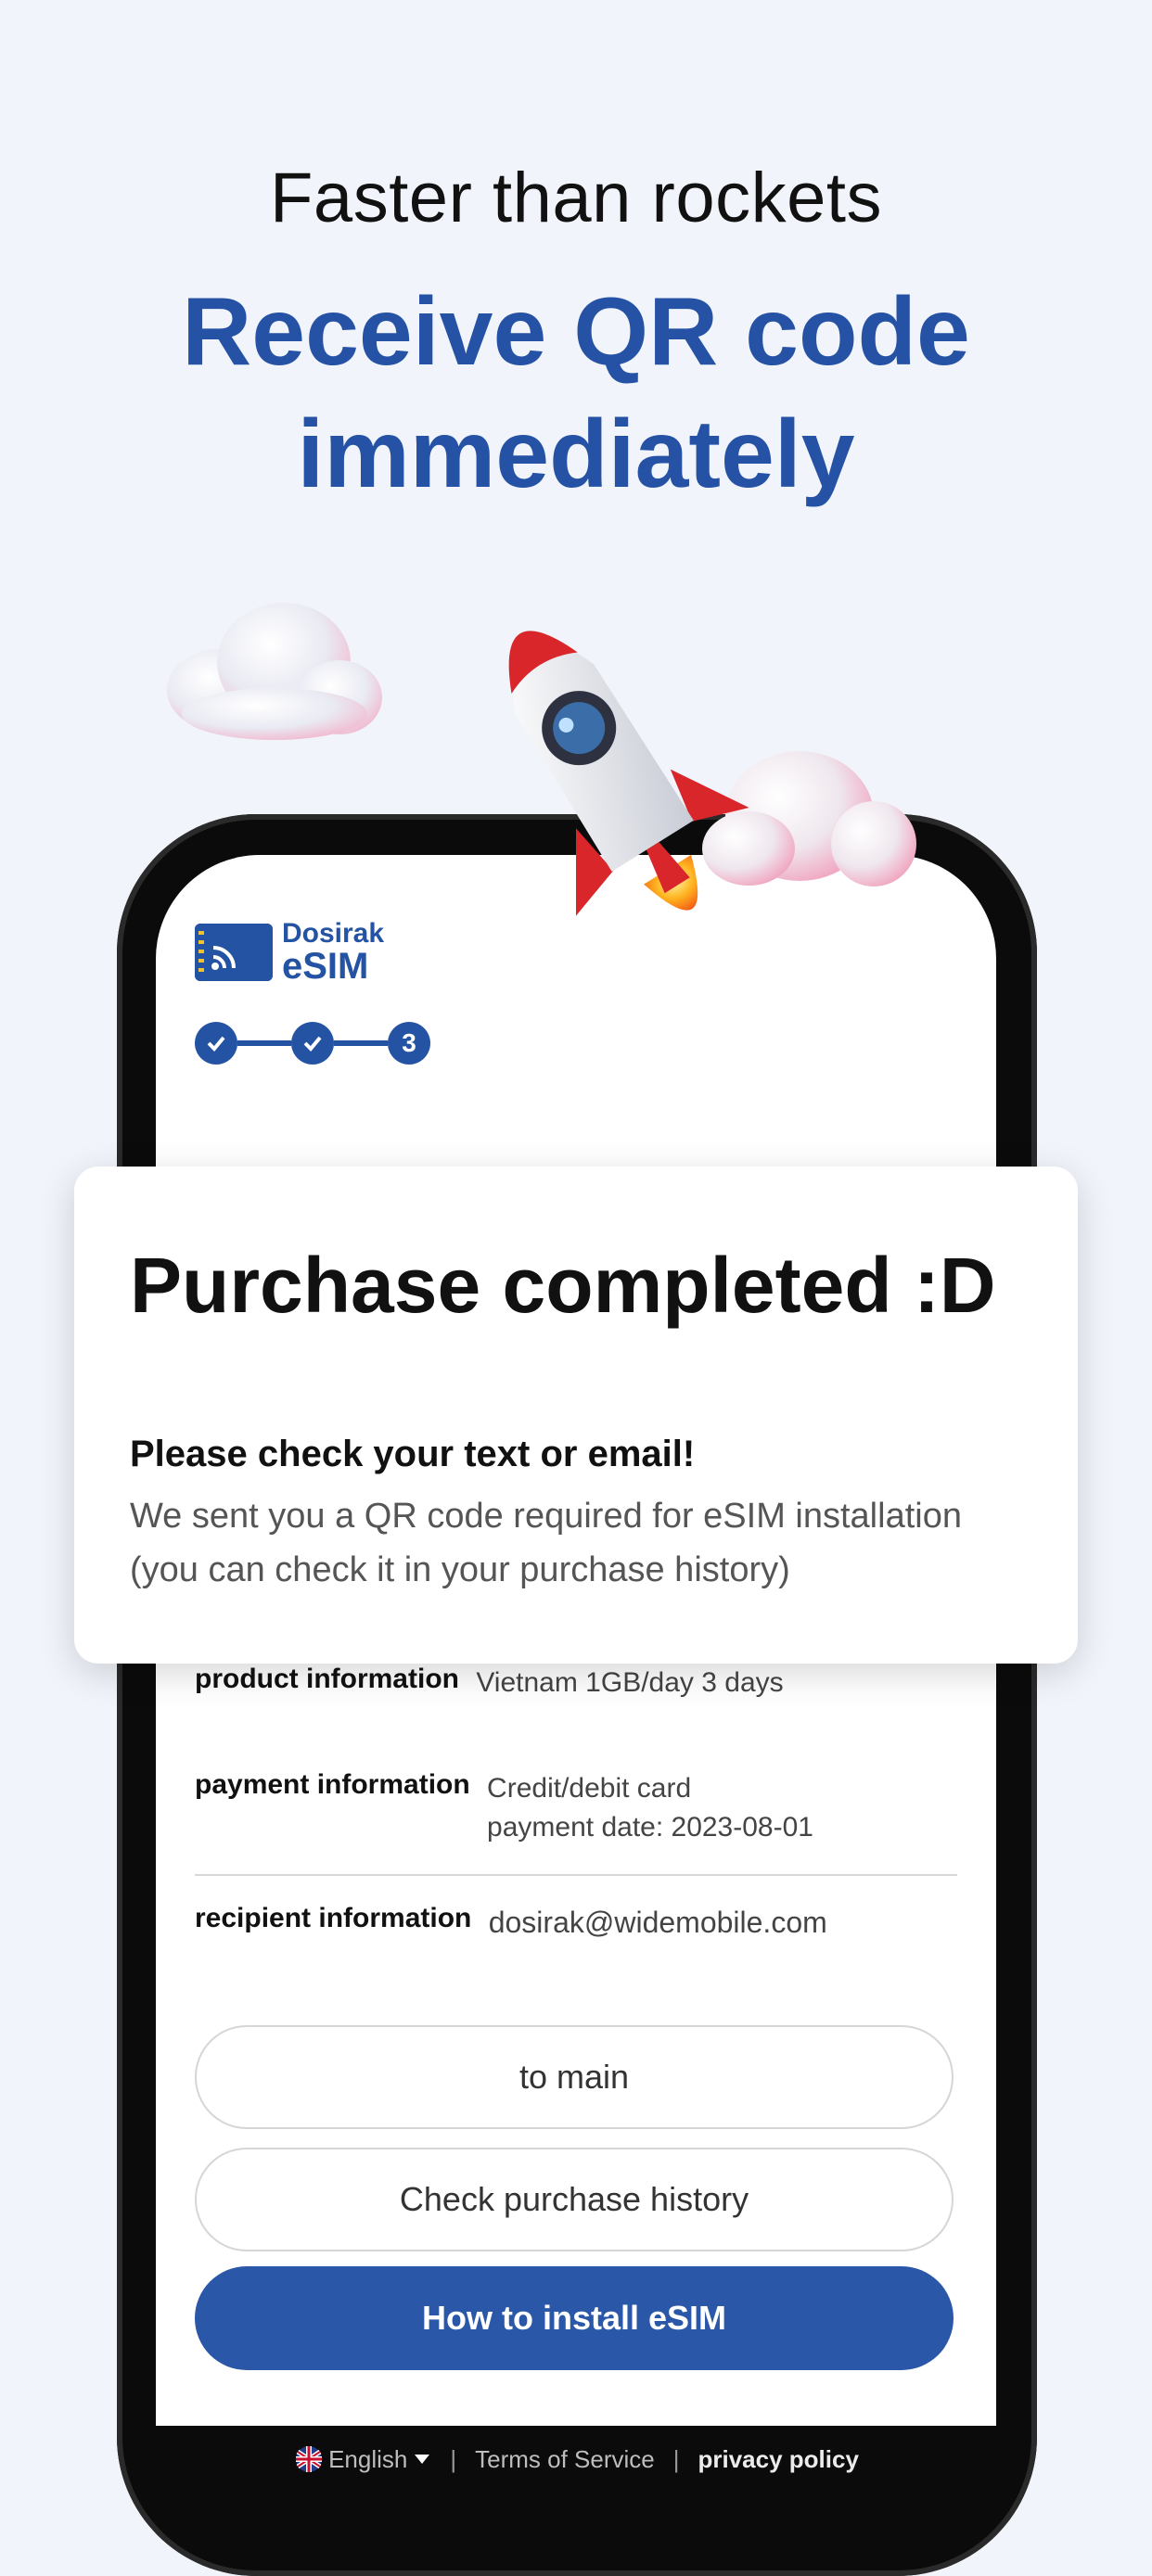 Image resolution: width=1152 pixels, height=2576 pixels. I want to click on brand-name-top: Dosirak, so click(333, 933).